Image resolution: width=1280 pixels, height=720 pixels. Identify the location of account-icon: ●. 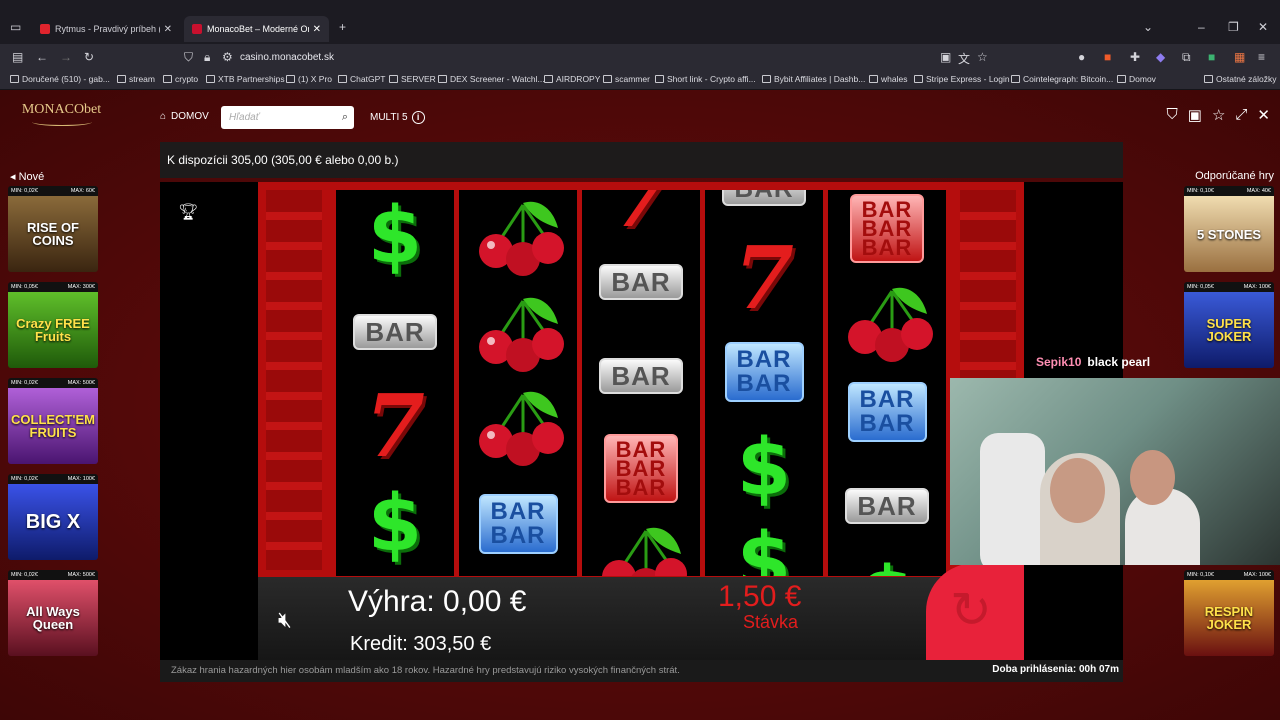
(1081, 57).